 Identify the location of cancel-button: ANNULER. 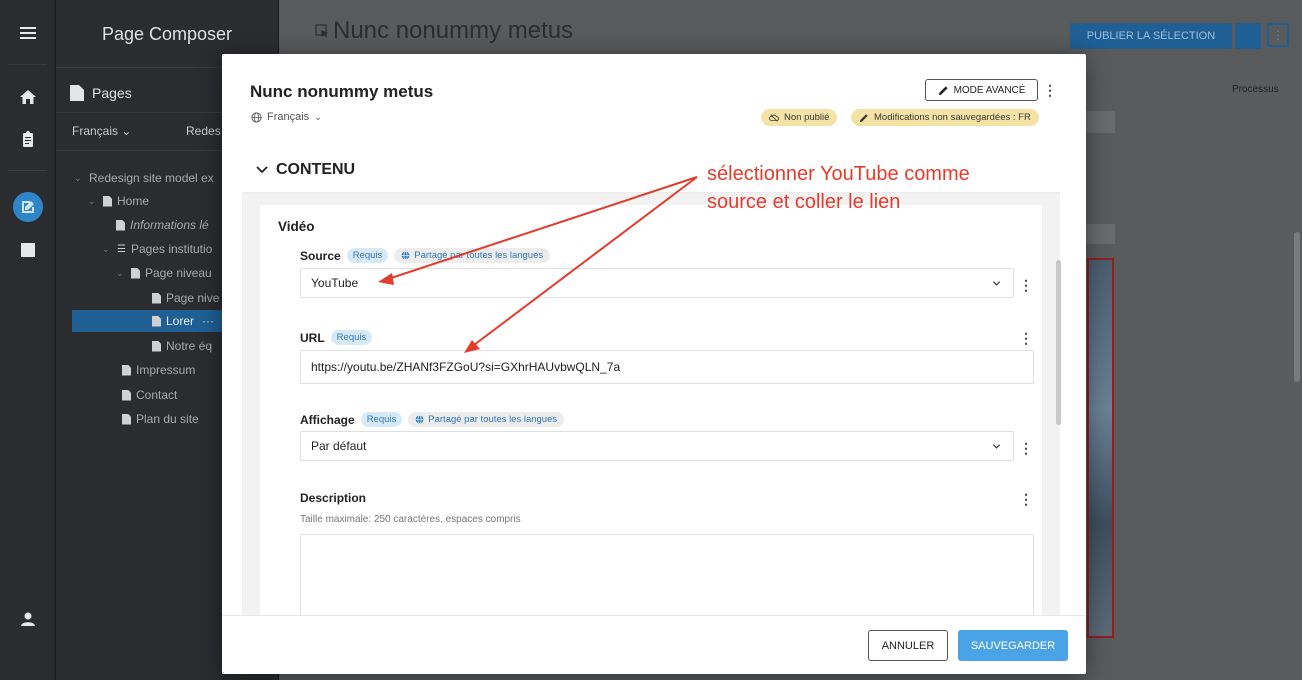
(908, 645).